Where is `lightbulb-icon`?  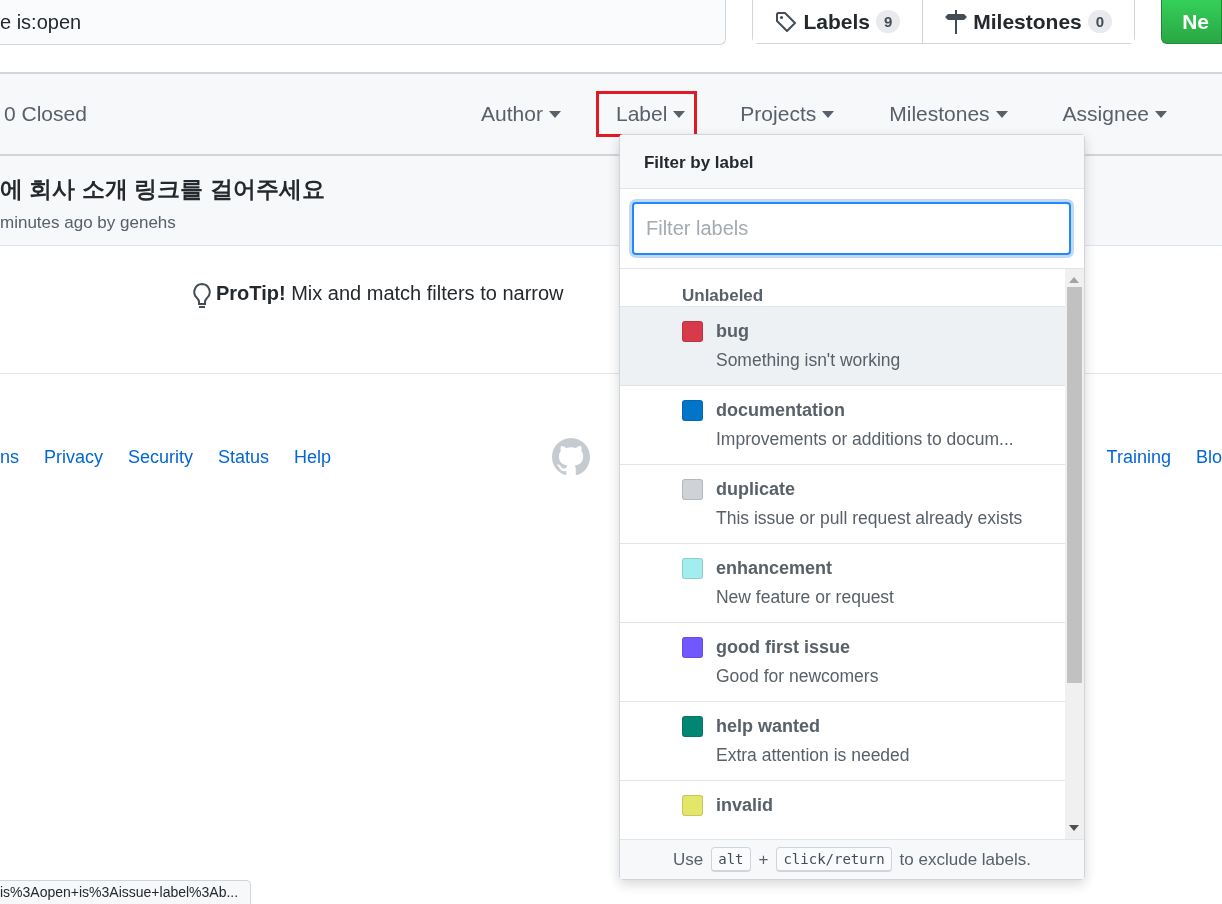
lightbulb-icon is located at coordinates (202, 296).